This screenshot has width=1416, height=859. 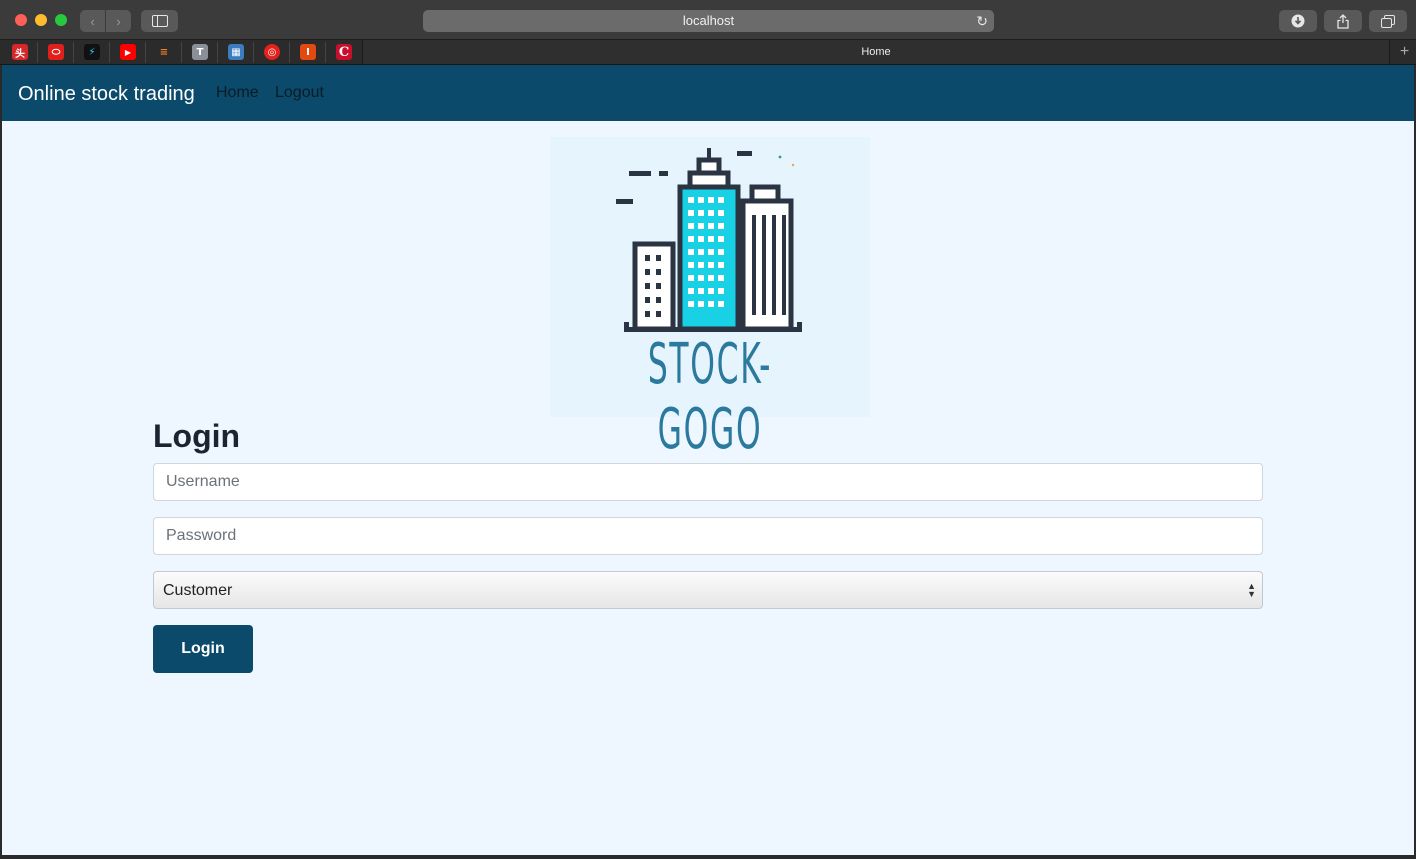 I want to click on bolt-favicon: ⚡, so click(x=92, y=52).